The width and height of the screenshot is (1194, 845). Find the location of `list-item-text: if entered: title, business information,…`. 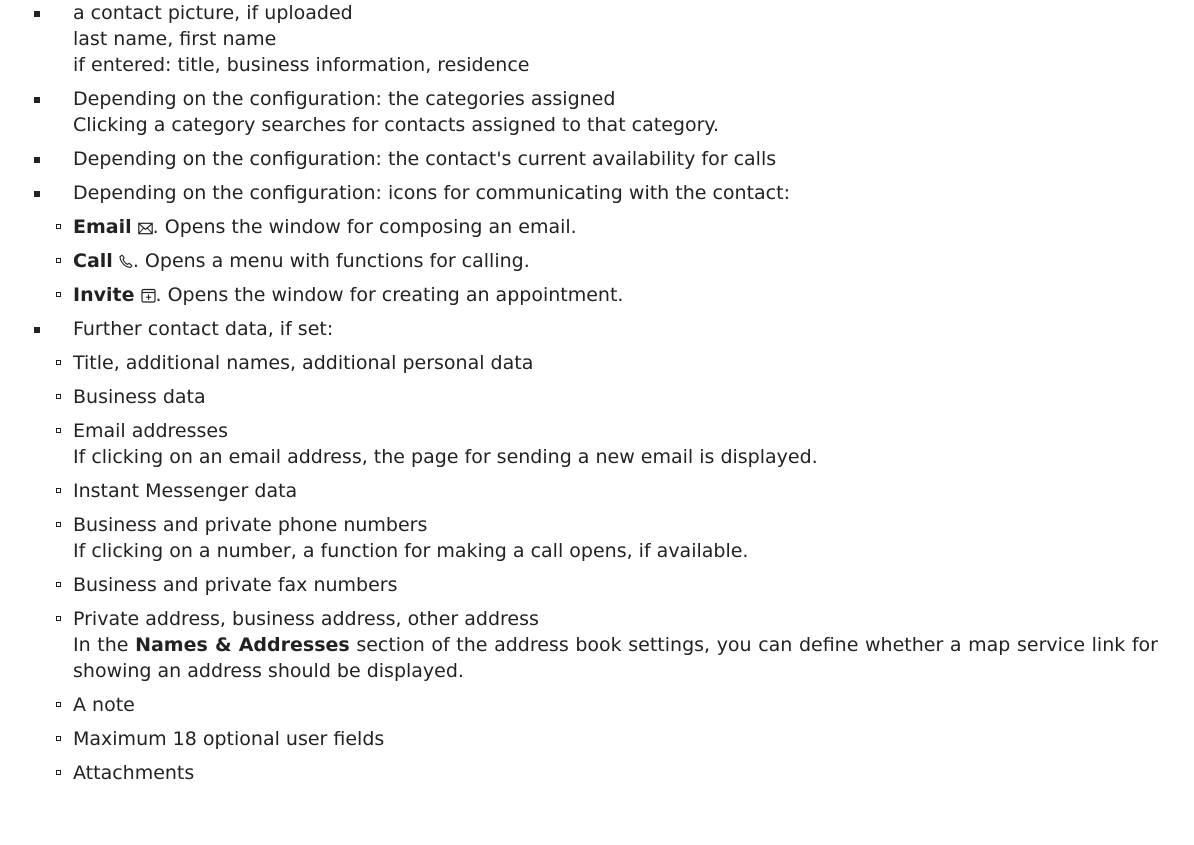

list-item-text: if entered: title, business information,… is located at coordinates (301, 65).